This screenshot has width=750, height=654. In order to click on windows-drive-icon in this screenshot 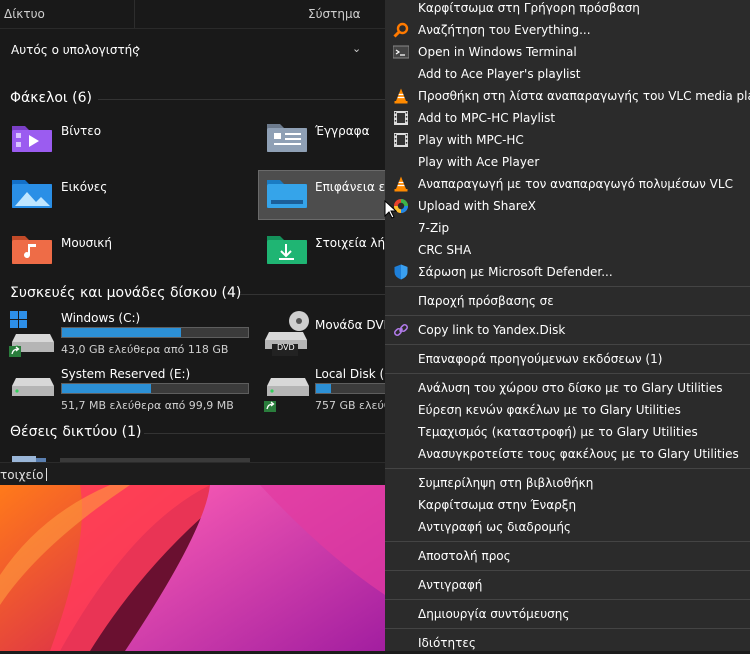, I will do `click(33, 334)`.